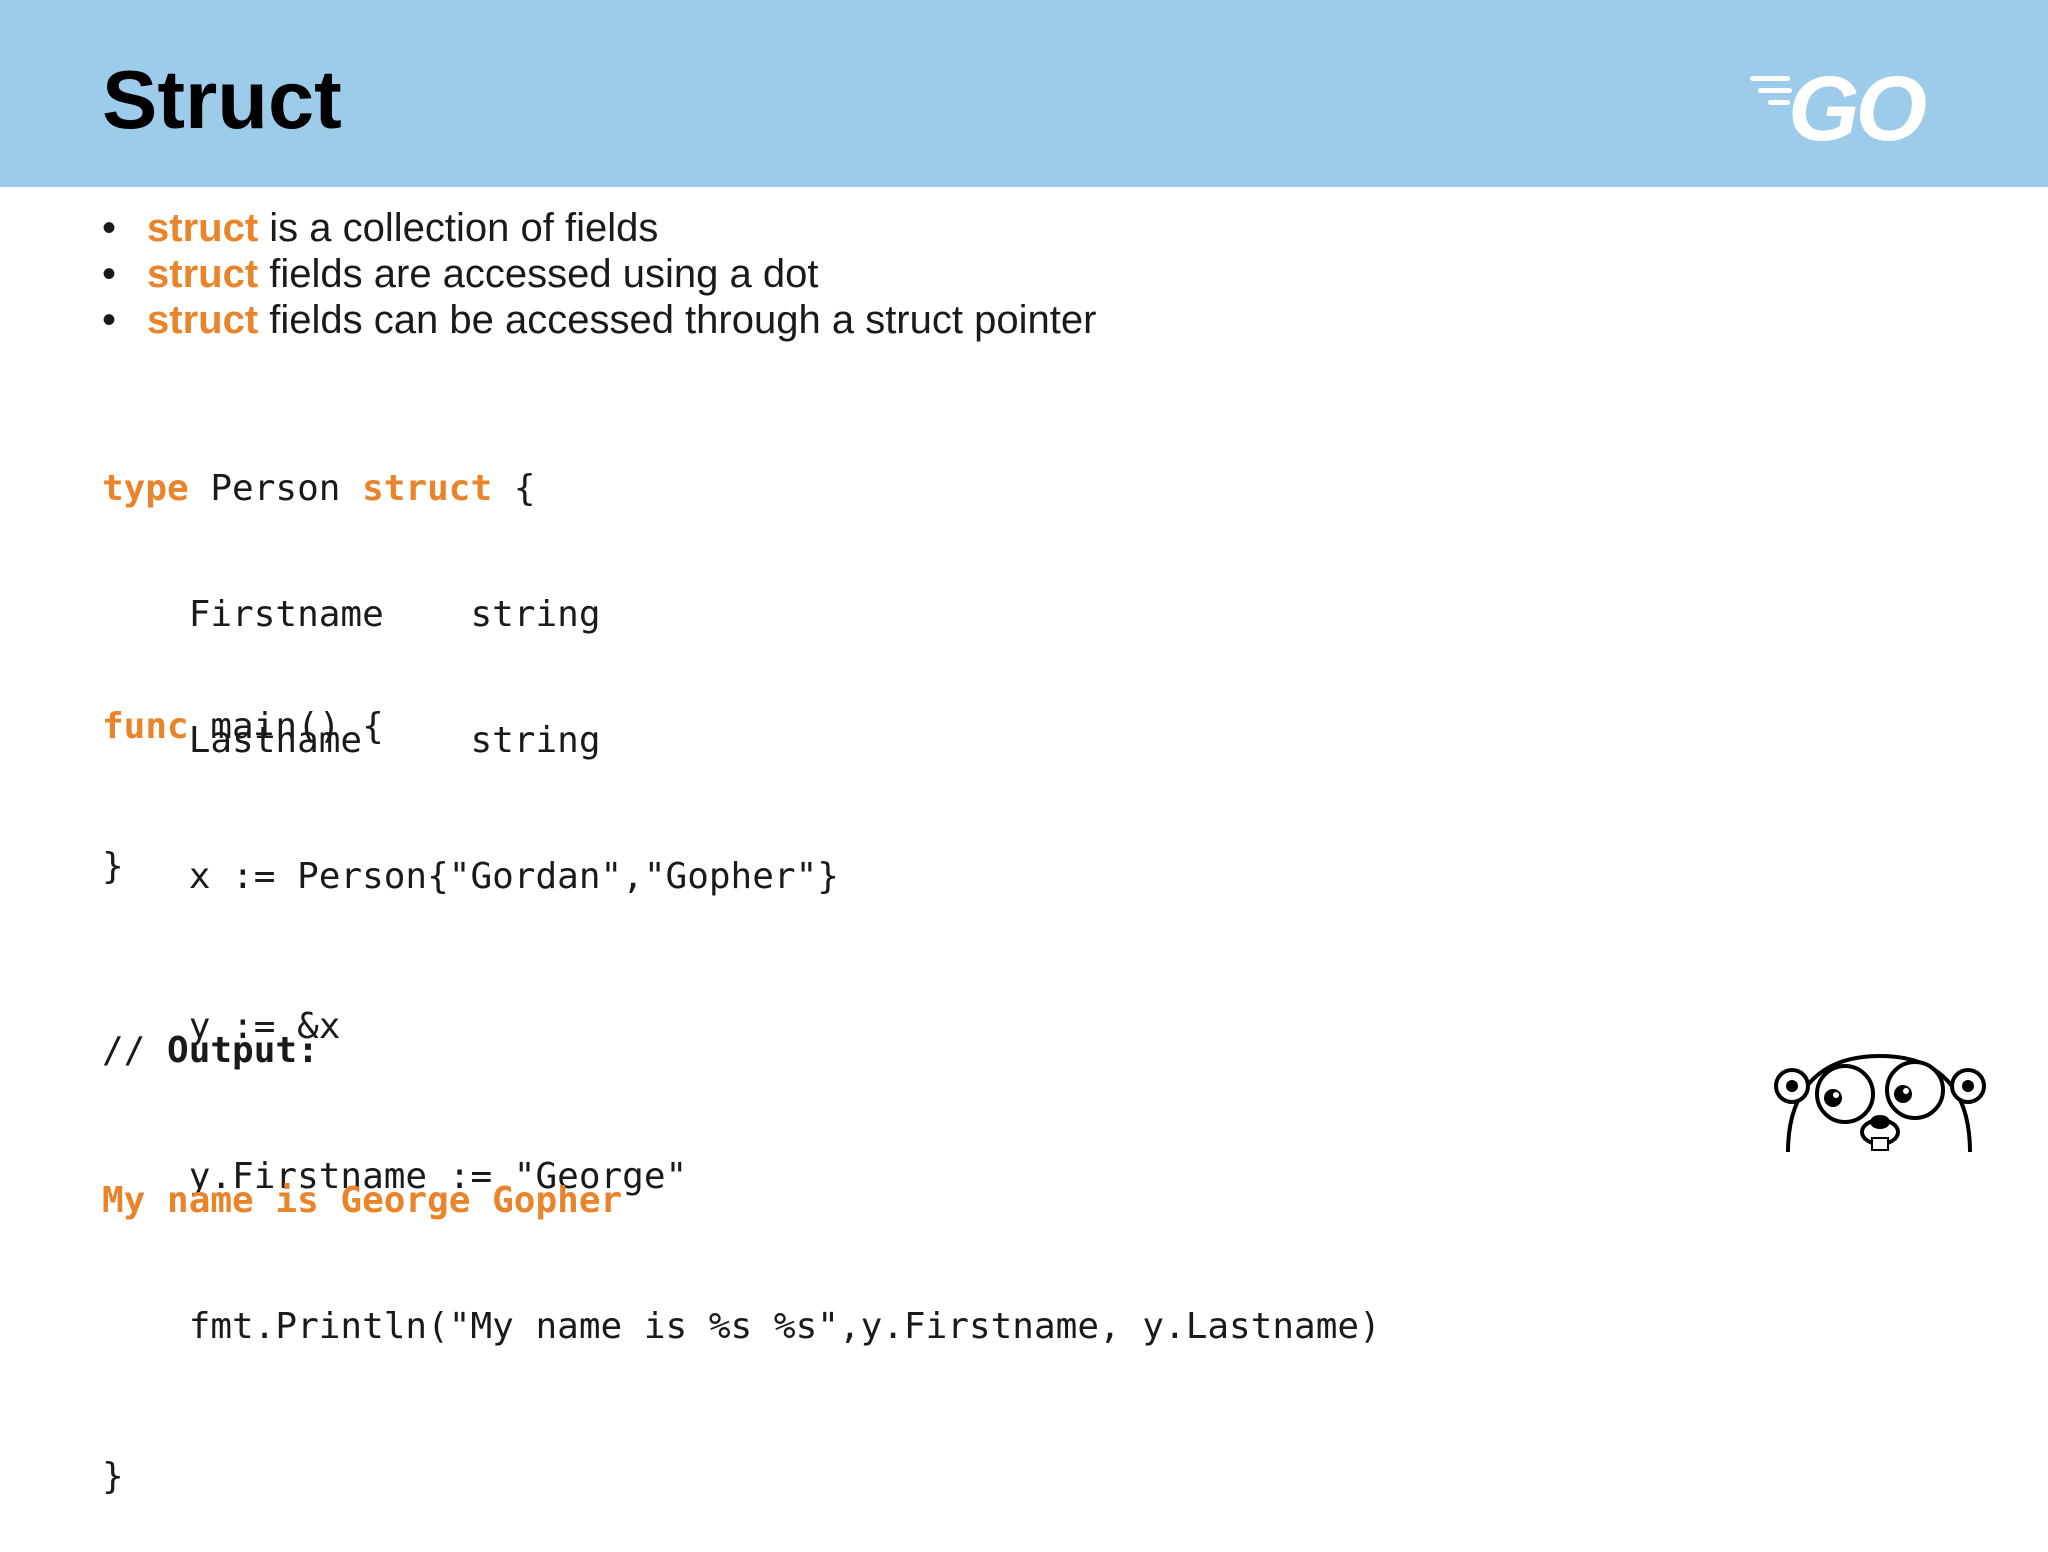 This screenshot has width=2048, height=1552. I want to click on list-item: • struct fields are accessed using a dot, so click(599, 274).